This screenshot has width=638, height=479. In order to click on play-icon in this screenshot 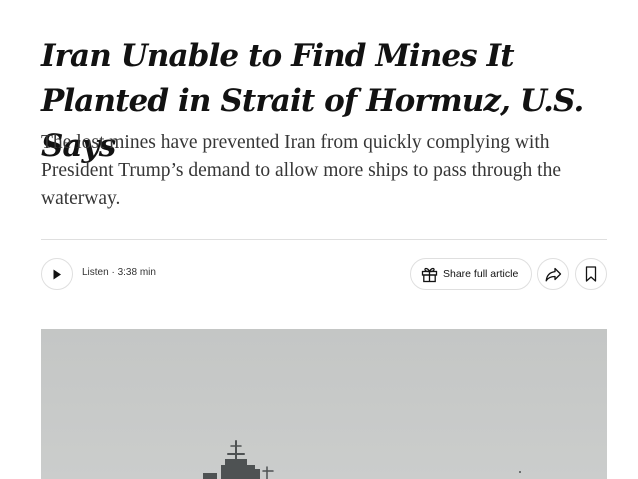, I will do `click(57, 274)`.